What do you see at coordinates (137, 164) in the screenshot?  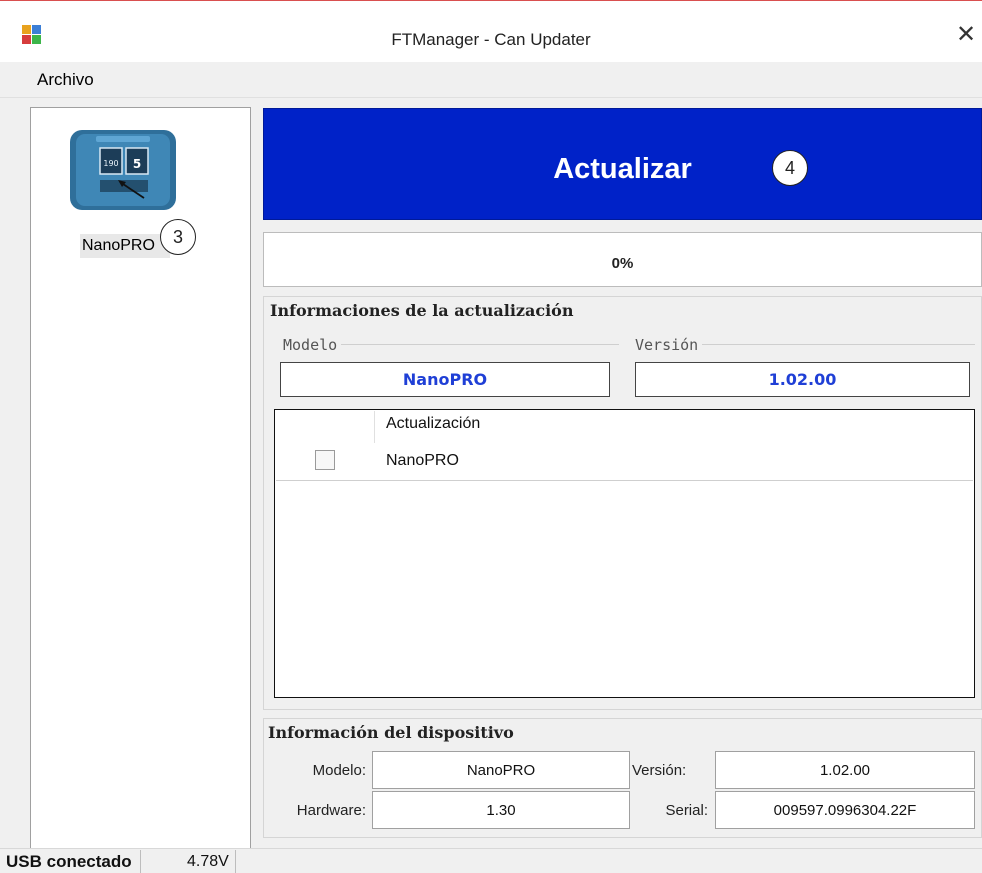 I see `svg-text: 5` at bounding box center [137, 164].